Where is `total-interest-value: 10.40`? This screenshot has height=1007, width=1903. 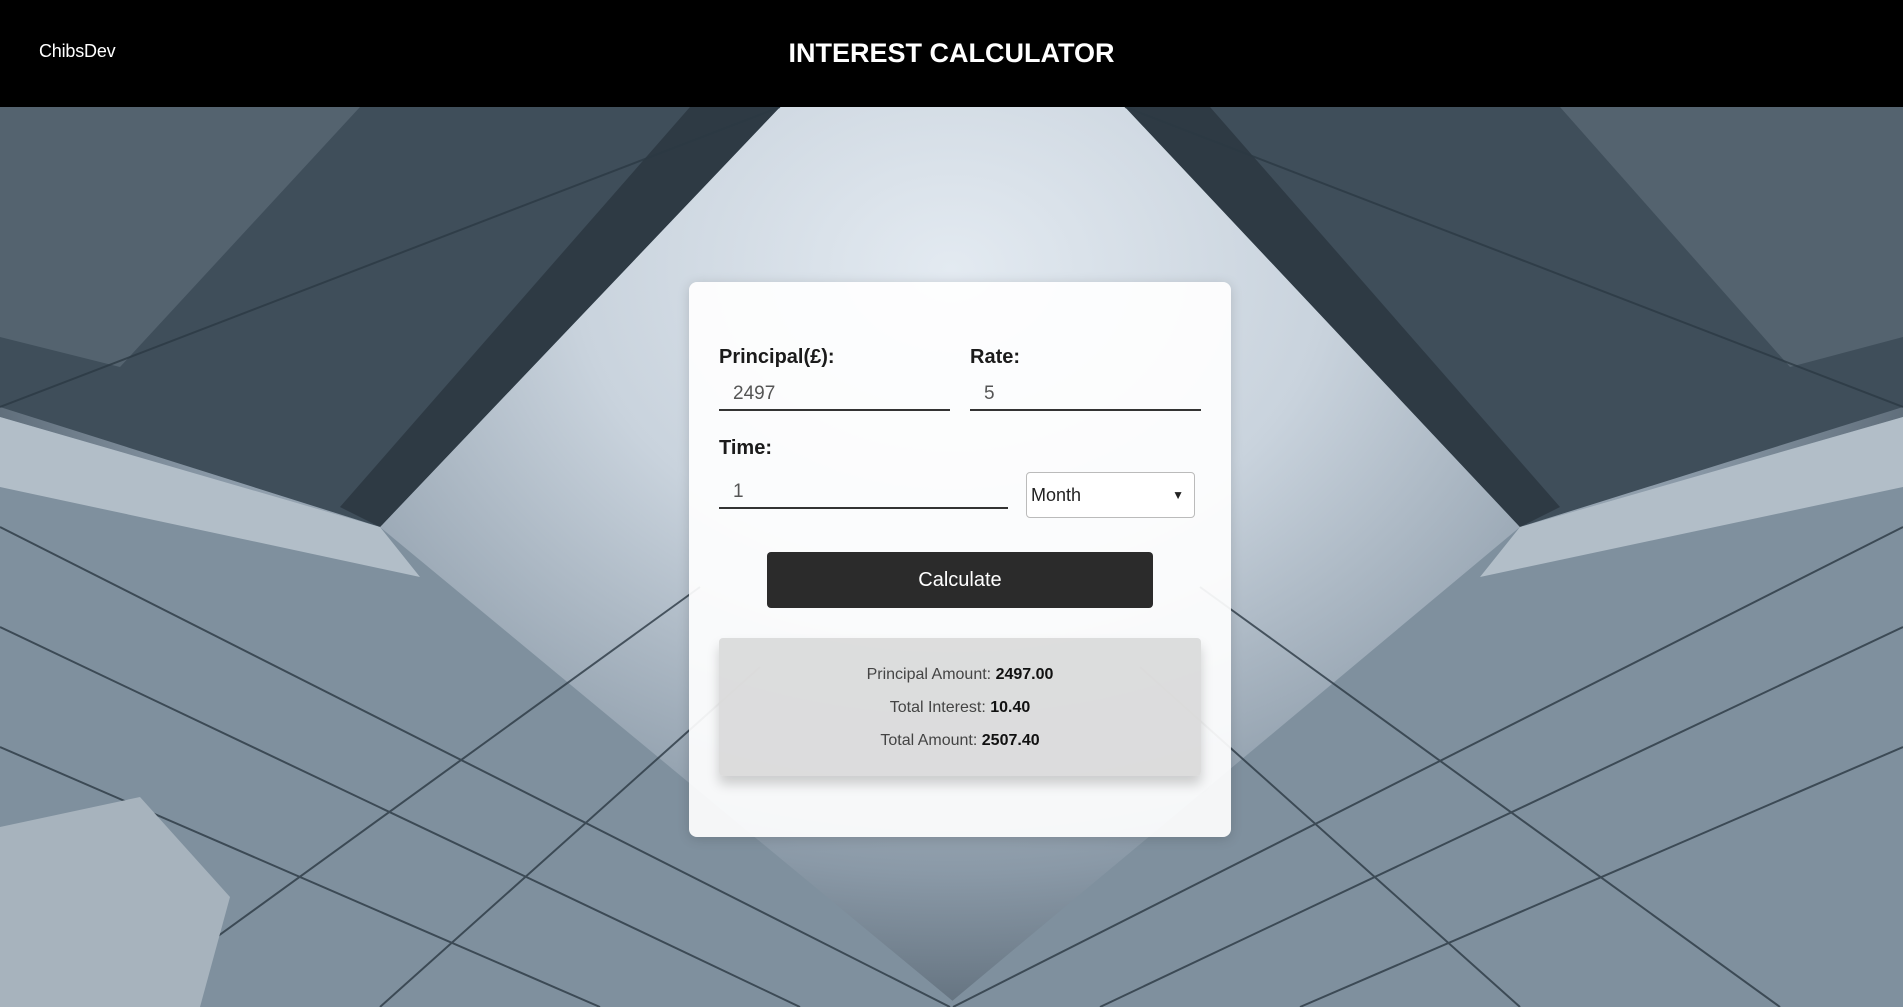 total-interest-value: 10.40 is located at coordinates (1010, 707).